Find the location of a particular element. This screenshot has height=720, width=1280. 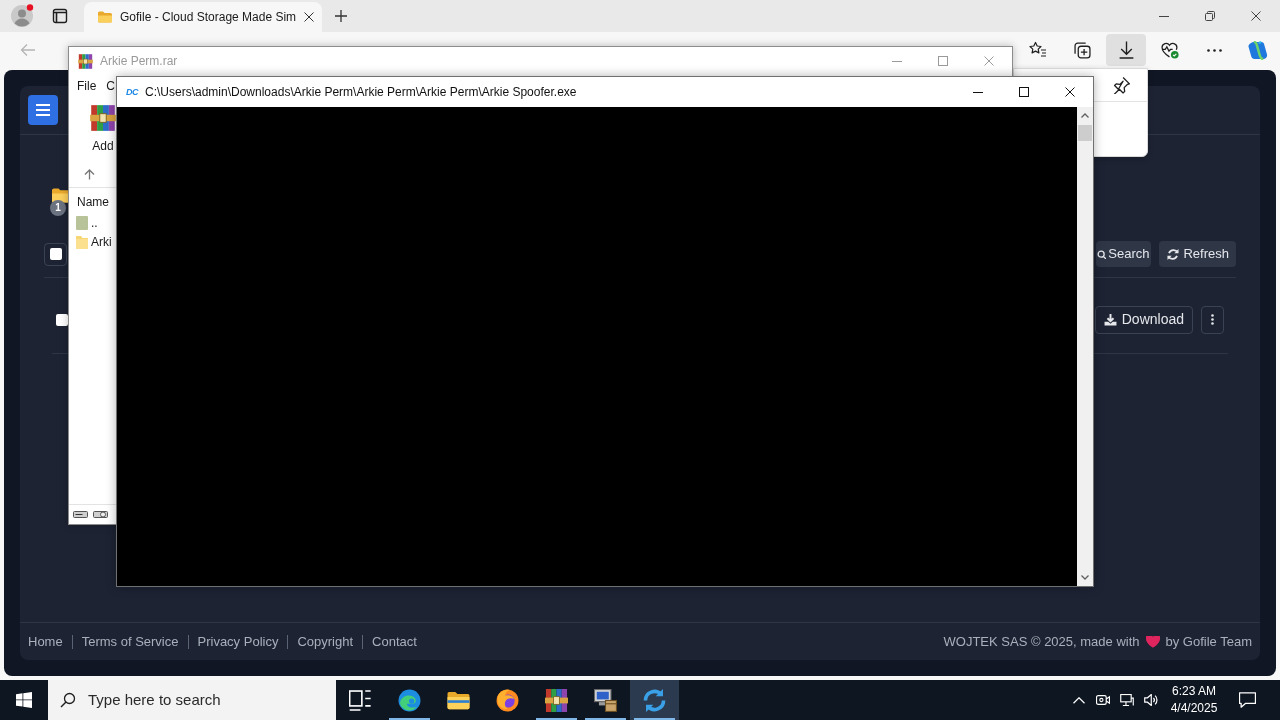

squares-plus-icon is located at coordinates (1082, 50).